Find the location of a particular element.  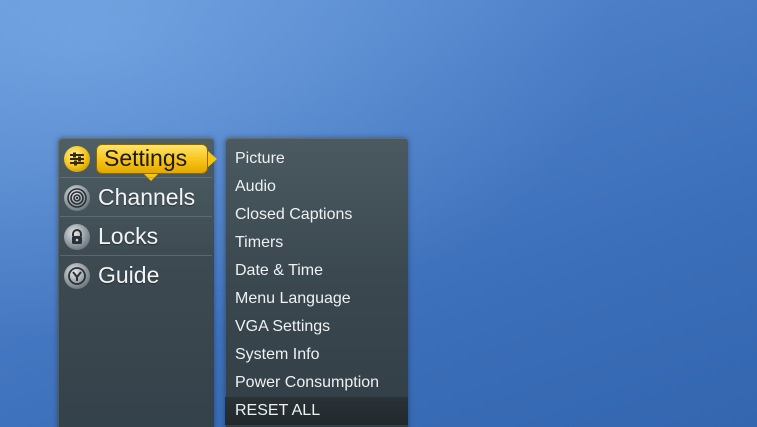

main-menu-item-guide: Guide is located at coordinates (136, 276).